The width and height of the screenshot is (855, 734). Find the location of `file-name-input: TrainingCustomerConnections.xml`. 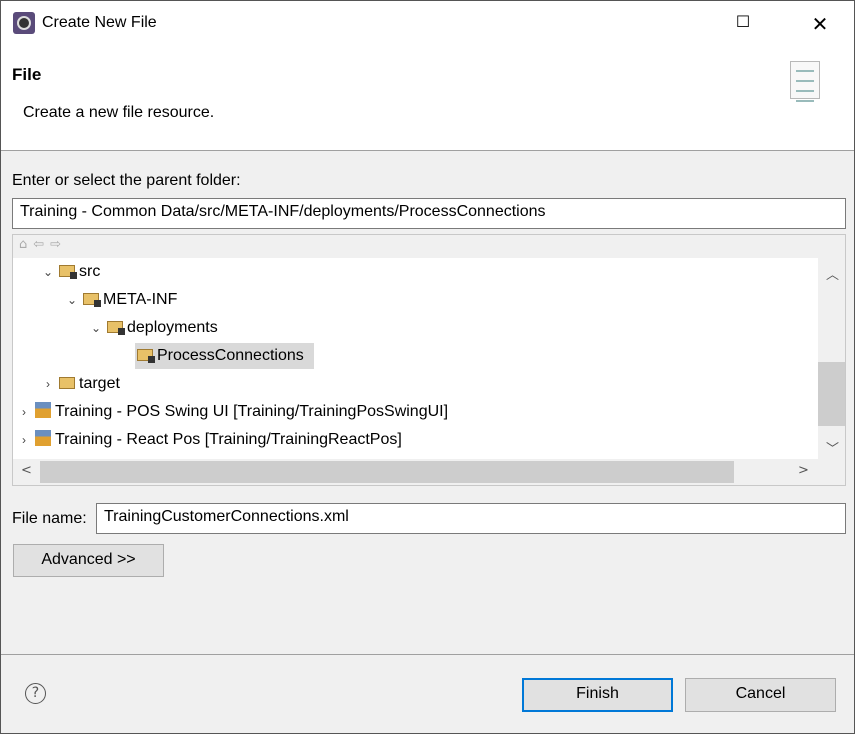

file-name-input: TrainingCustomerConnections.xml is located at coordinates (471, 518).